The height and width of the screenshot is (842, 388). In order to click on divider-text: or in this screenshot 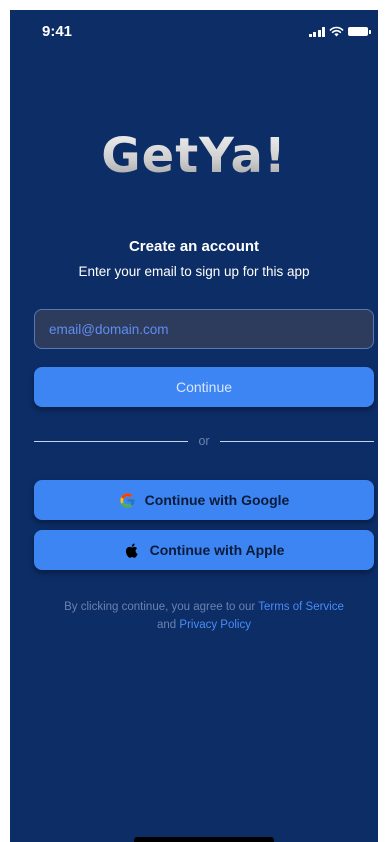, I will do `click(204, 441)`.